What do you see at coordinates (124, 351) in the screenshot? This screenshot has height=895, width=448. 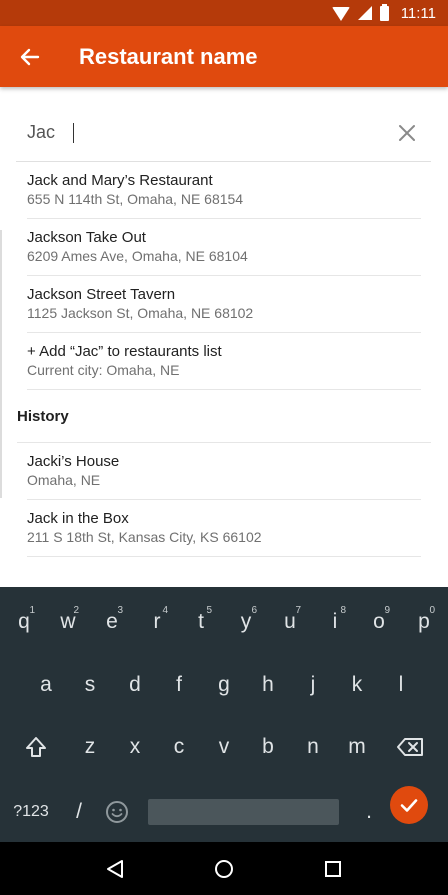 I see `add-restaurant-label: + Add “Jac” to restaurants list` at bounding box center [124, 351].